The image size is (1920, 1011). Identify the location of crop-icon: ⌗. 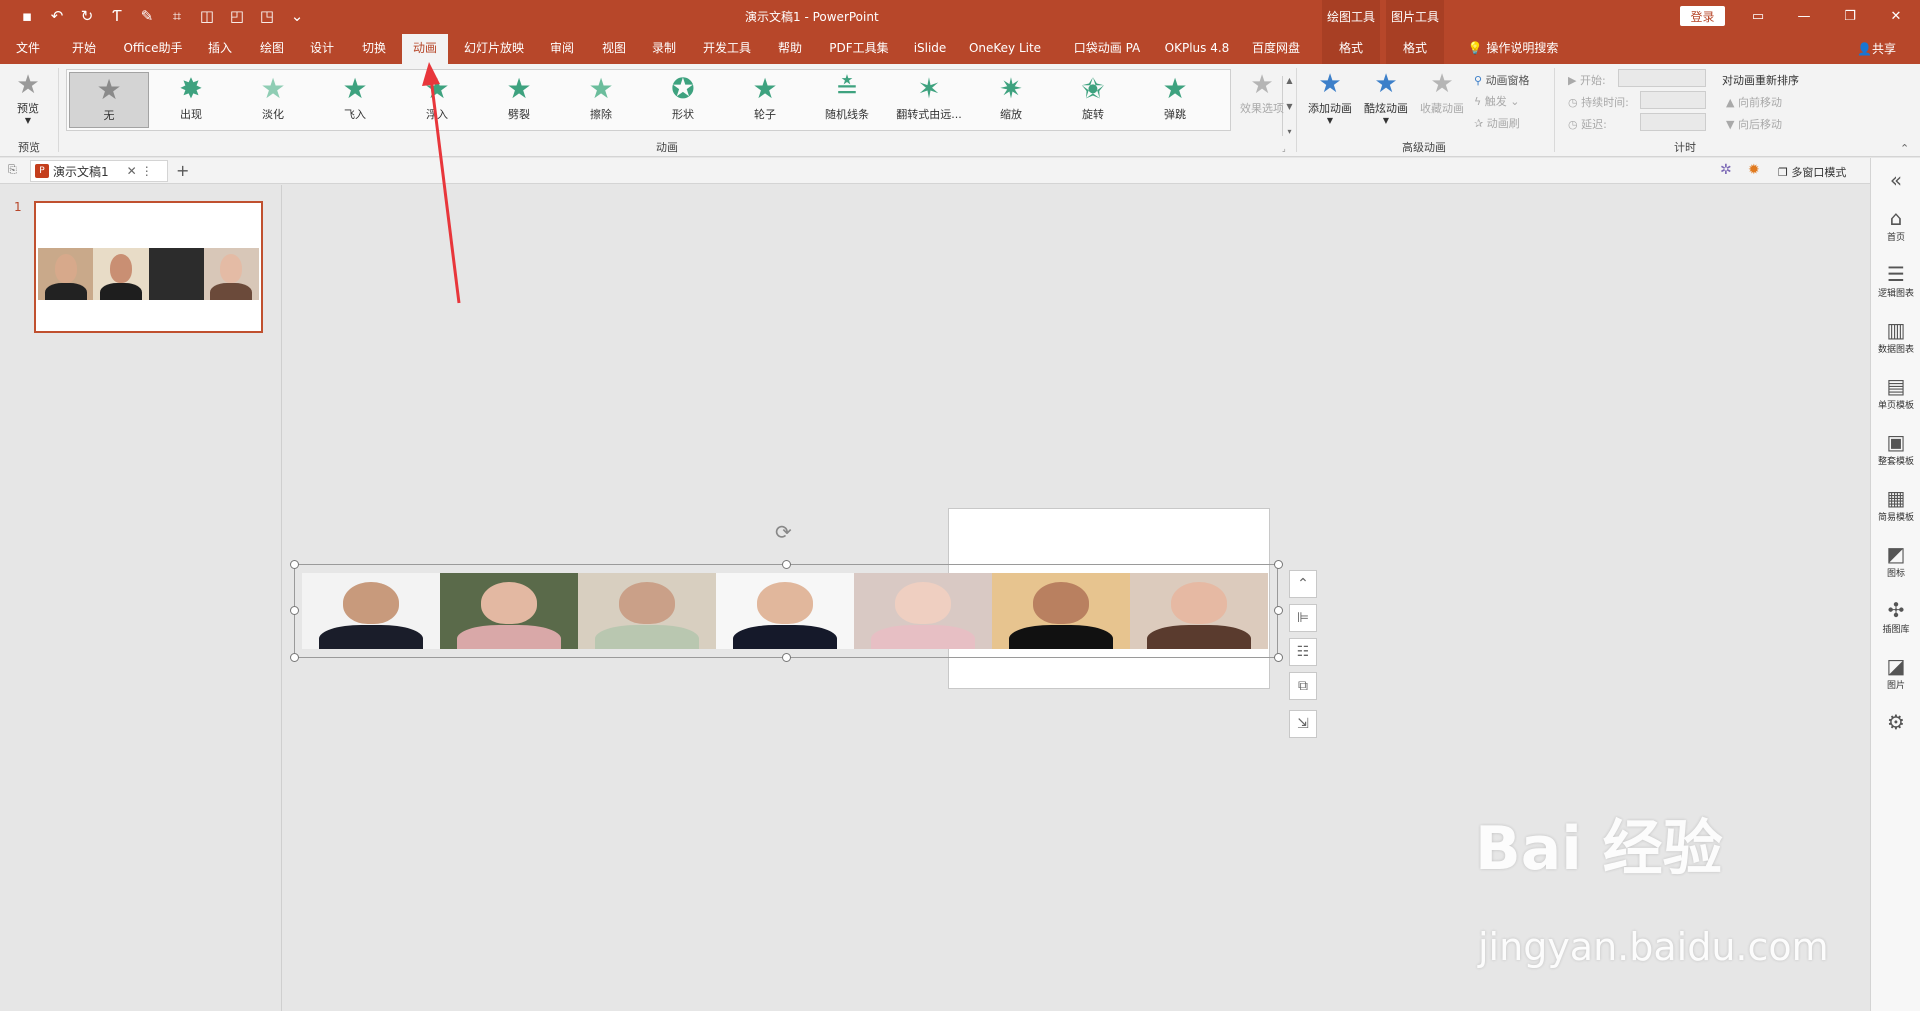
(177, 16).